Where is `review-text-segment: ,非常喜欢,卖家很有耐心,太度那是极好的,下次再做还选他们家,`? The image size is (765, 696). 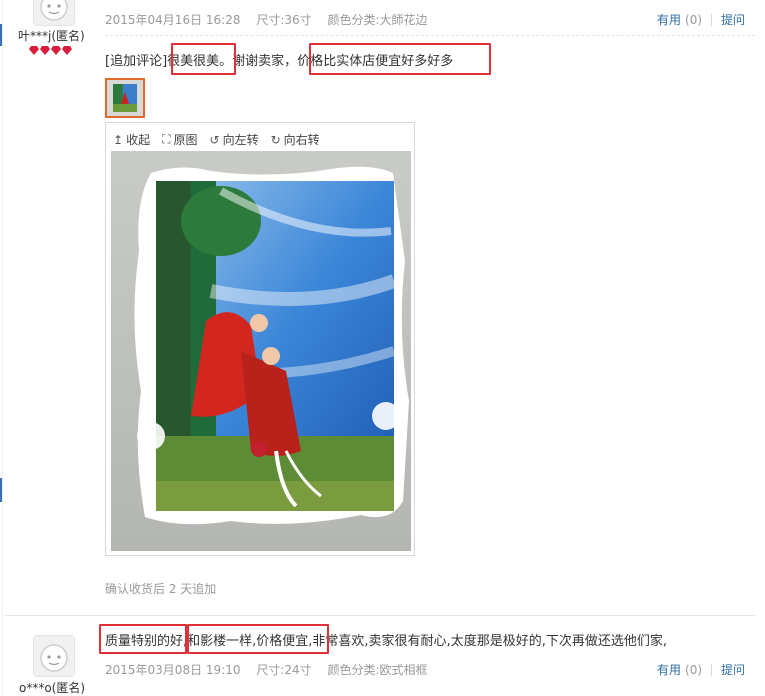
review-text-segment: ,非常喜欢,卖家很有耐心,太度那是极好的,下次再做还选他们家, is located at coordinates (487, 641).